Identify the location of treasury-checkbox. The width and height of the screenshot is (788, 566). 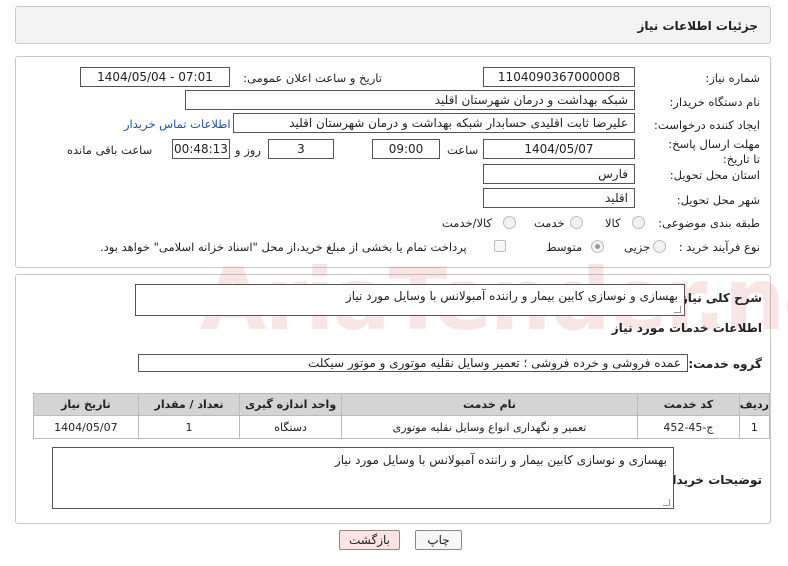
(500, 246).